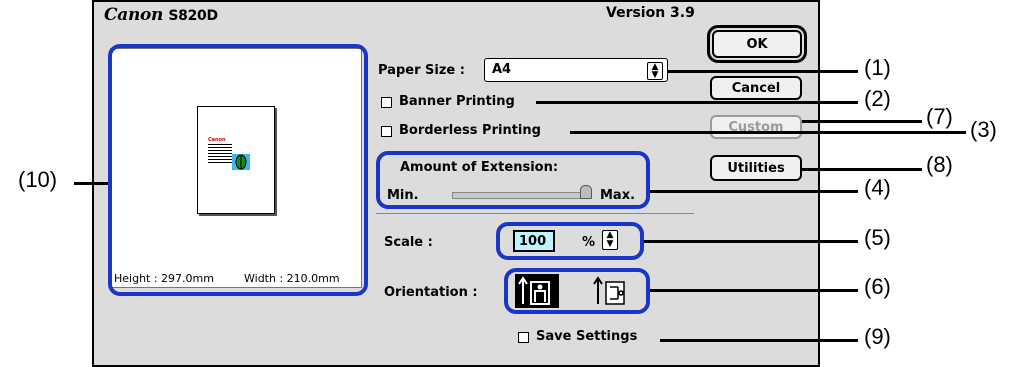 This screenshot has width=1014, height=367. I want to click on callout-5: (5), so click(877, 237).